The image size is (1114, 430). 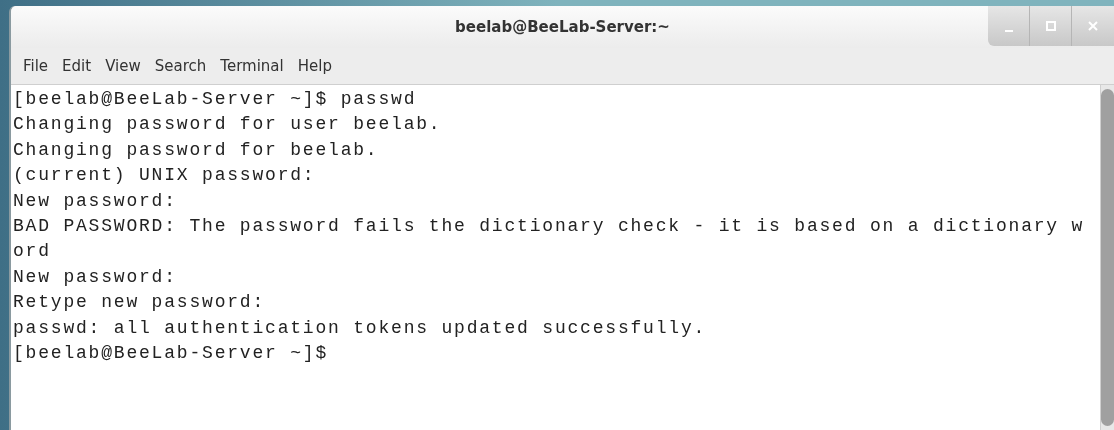 What do you see at coordinates (562, 27) in the screenshot?
I see `window-title: beelab@BeeLab-Server:~` at bounding box center [562, 27].